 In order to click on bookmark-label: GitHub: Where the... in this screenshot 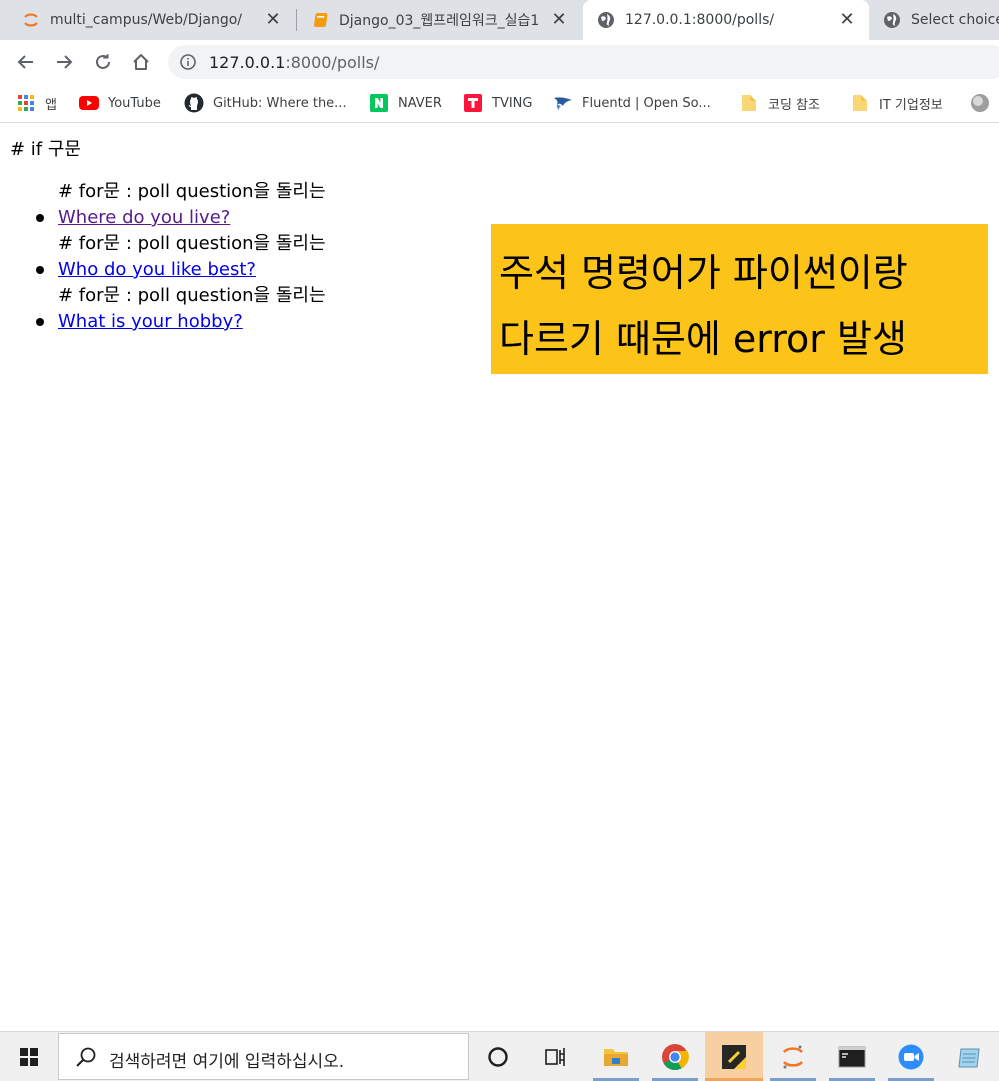, I will do `click(280, 103)`.